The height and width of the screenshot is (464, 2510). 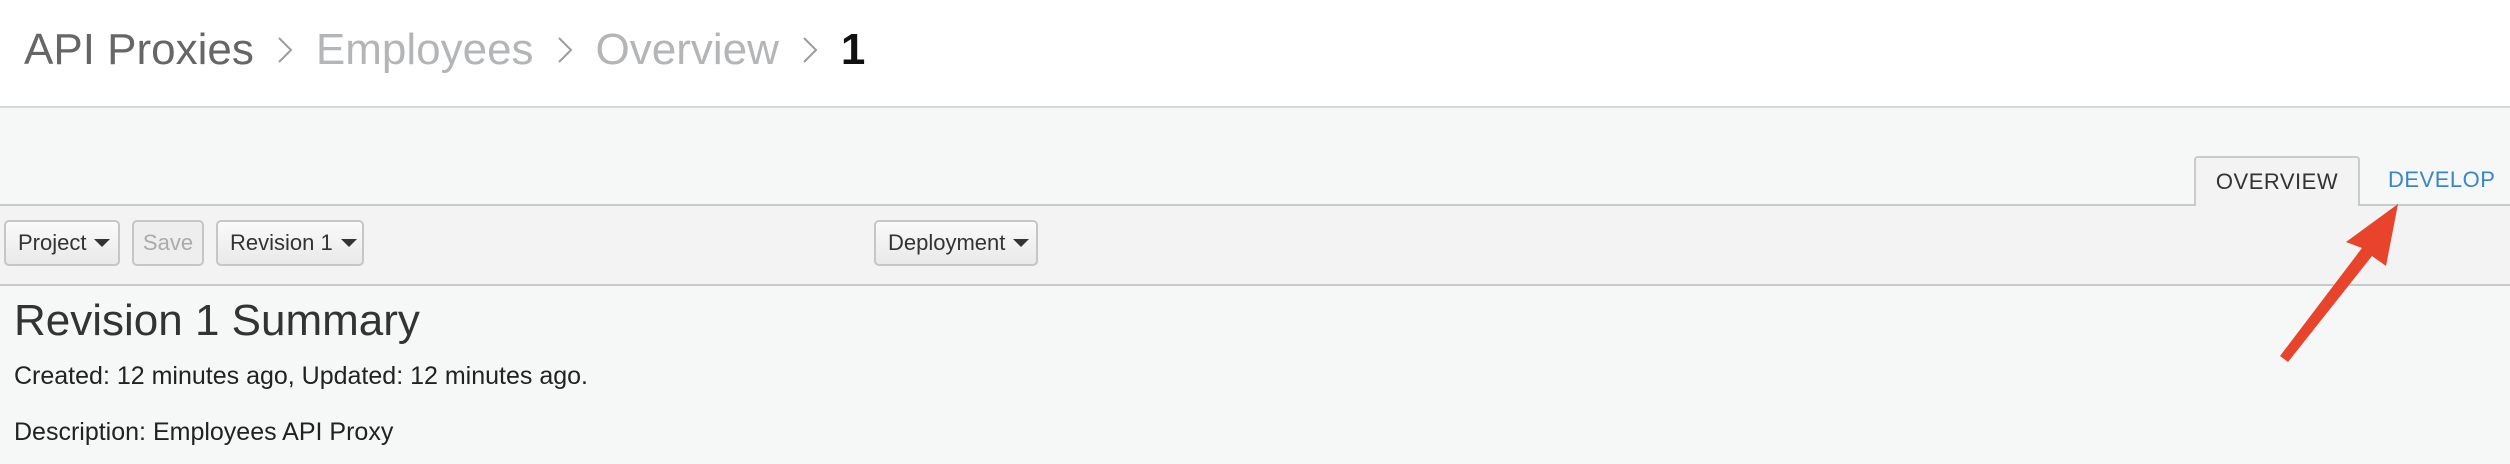 I want to click on breadcrumb: API Proxies Employees Overview 1, so click(x=444, y=50).